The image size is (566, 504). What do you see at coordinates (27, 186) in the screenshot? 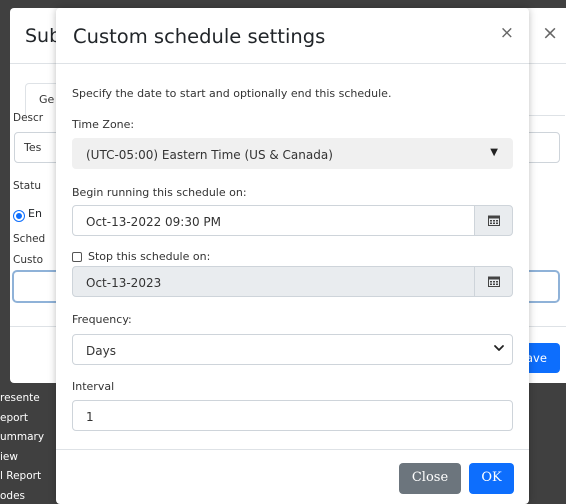
I see `parent-status-label: Statu` at bounding box center [27, 186].